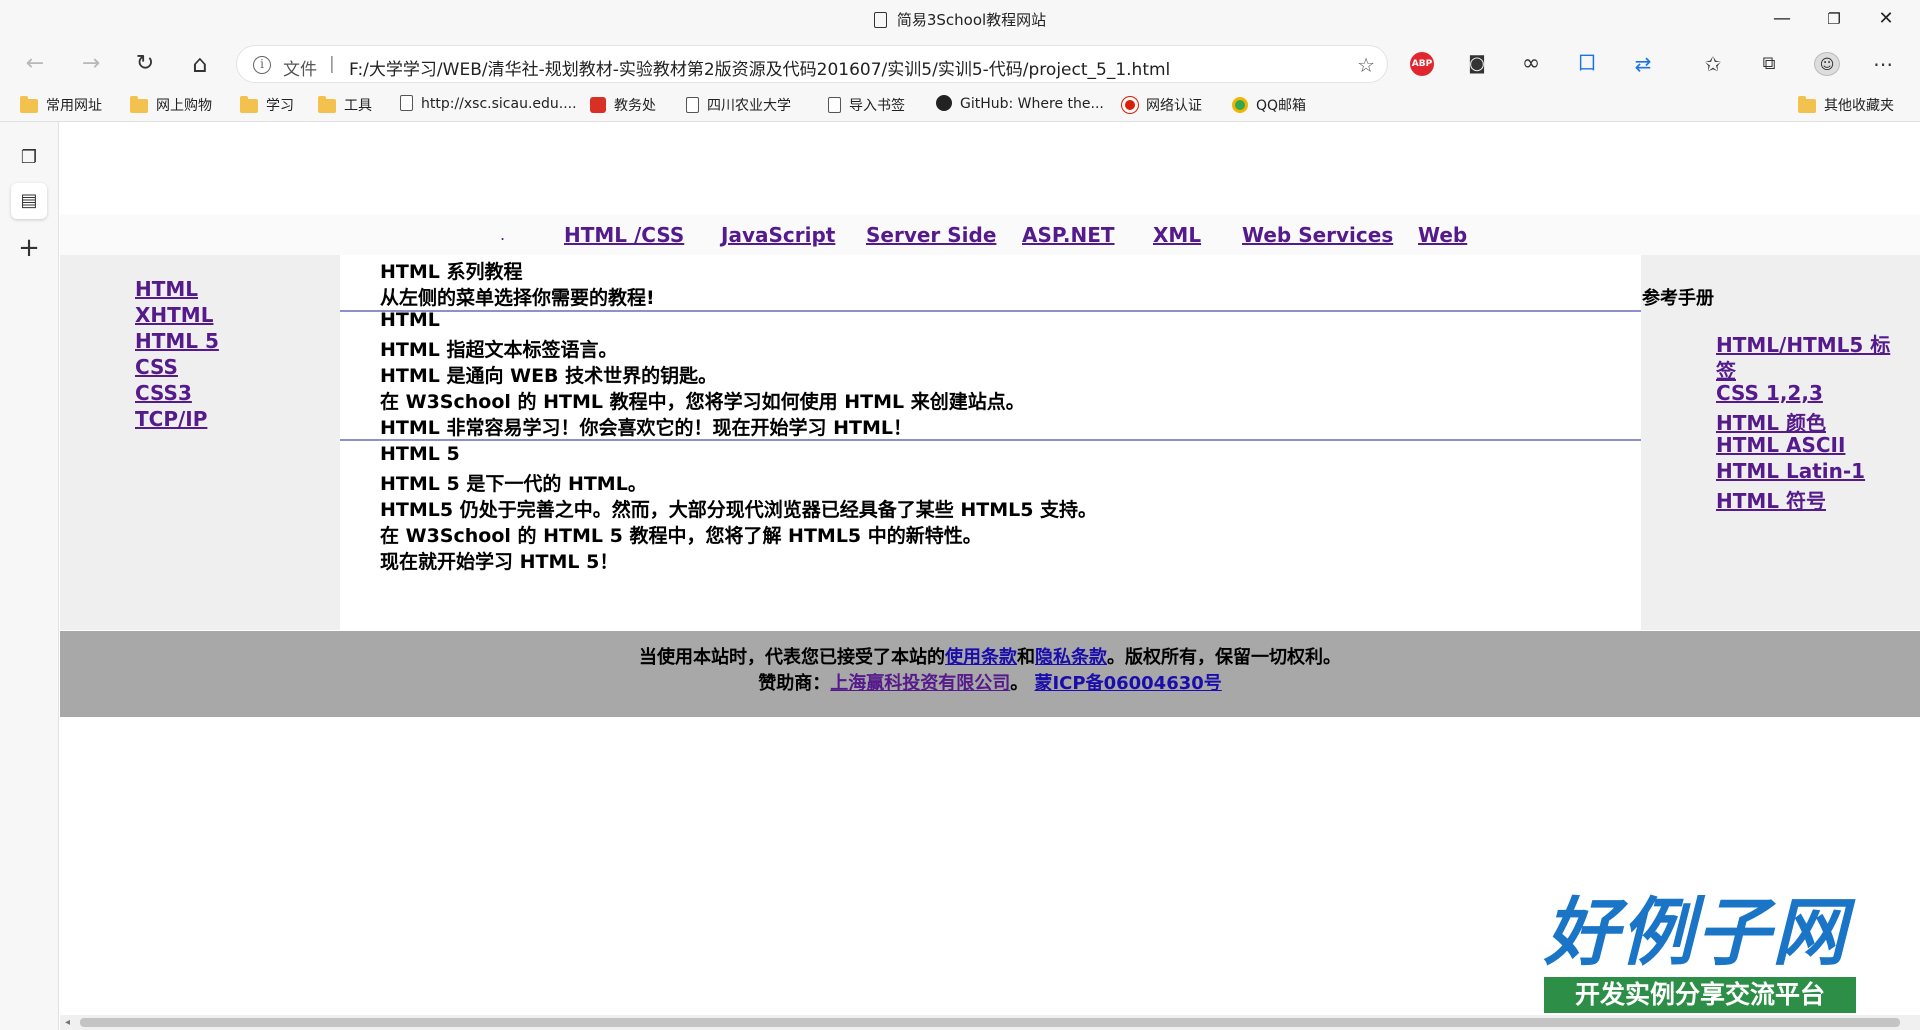  What do you see at coordinates (598, 105) in the screenshot?
I see `red-home-icon` at bounding box center [598, 105].